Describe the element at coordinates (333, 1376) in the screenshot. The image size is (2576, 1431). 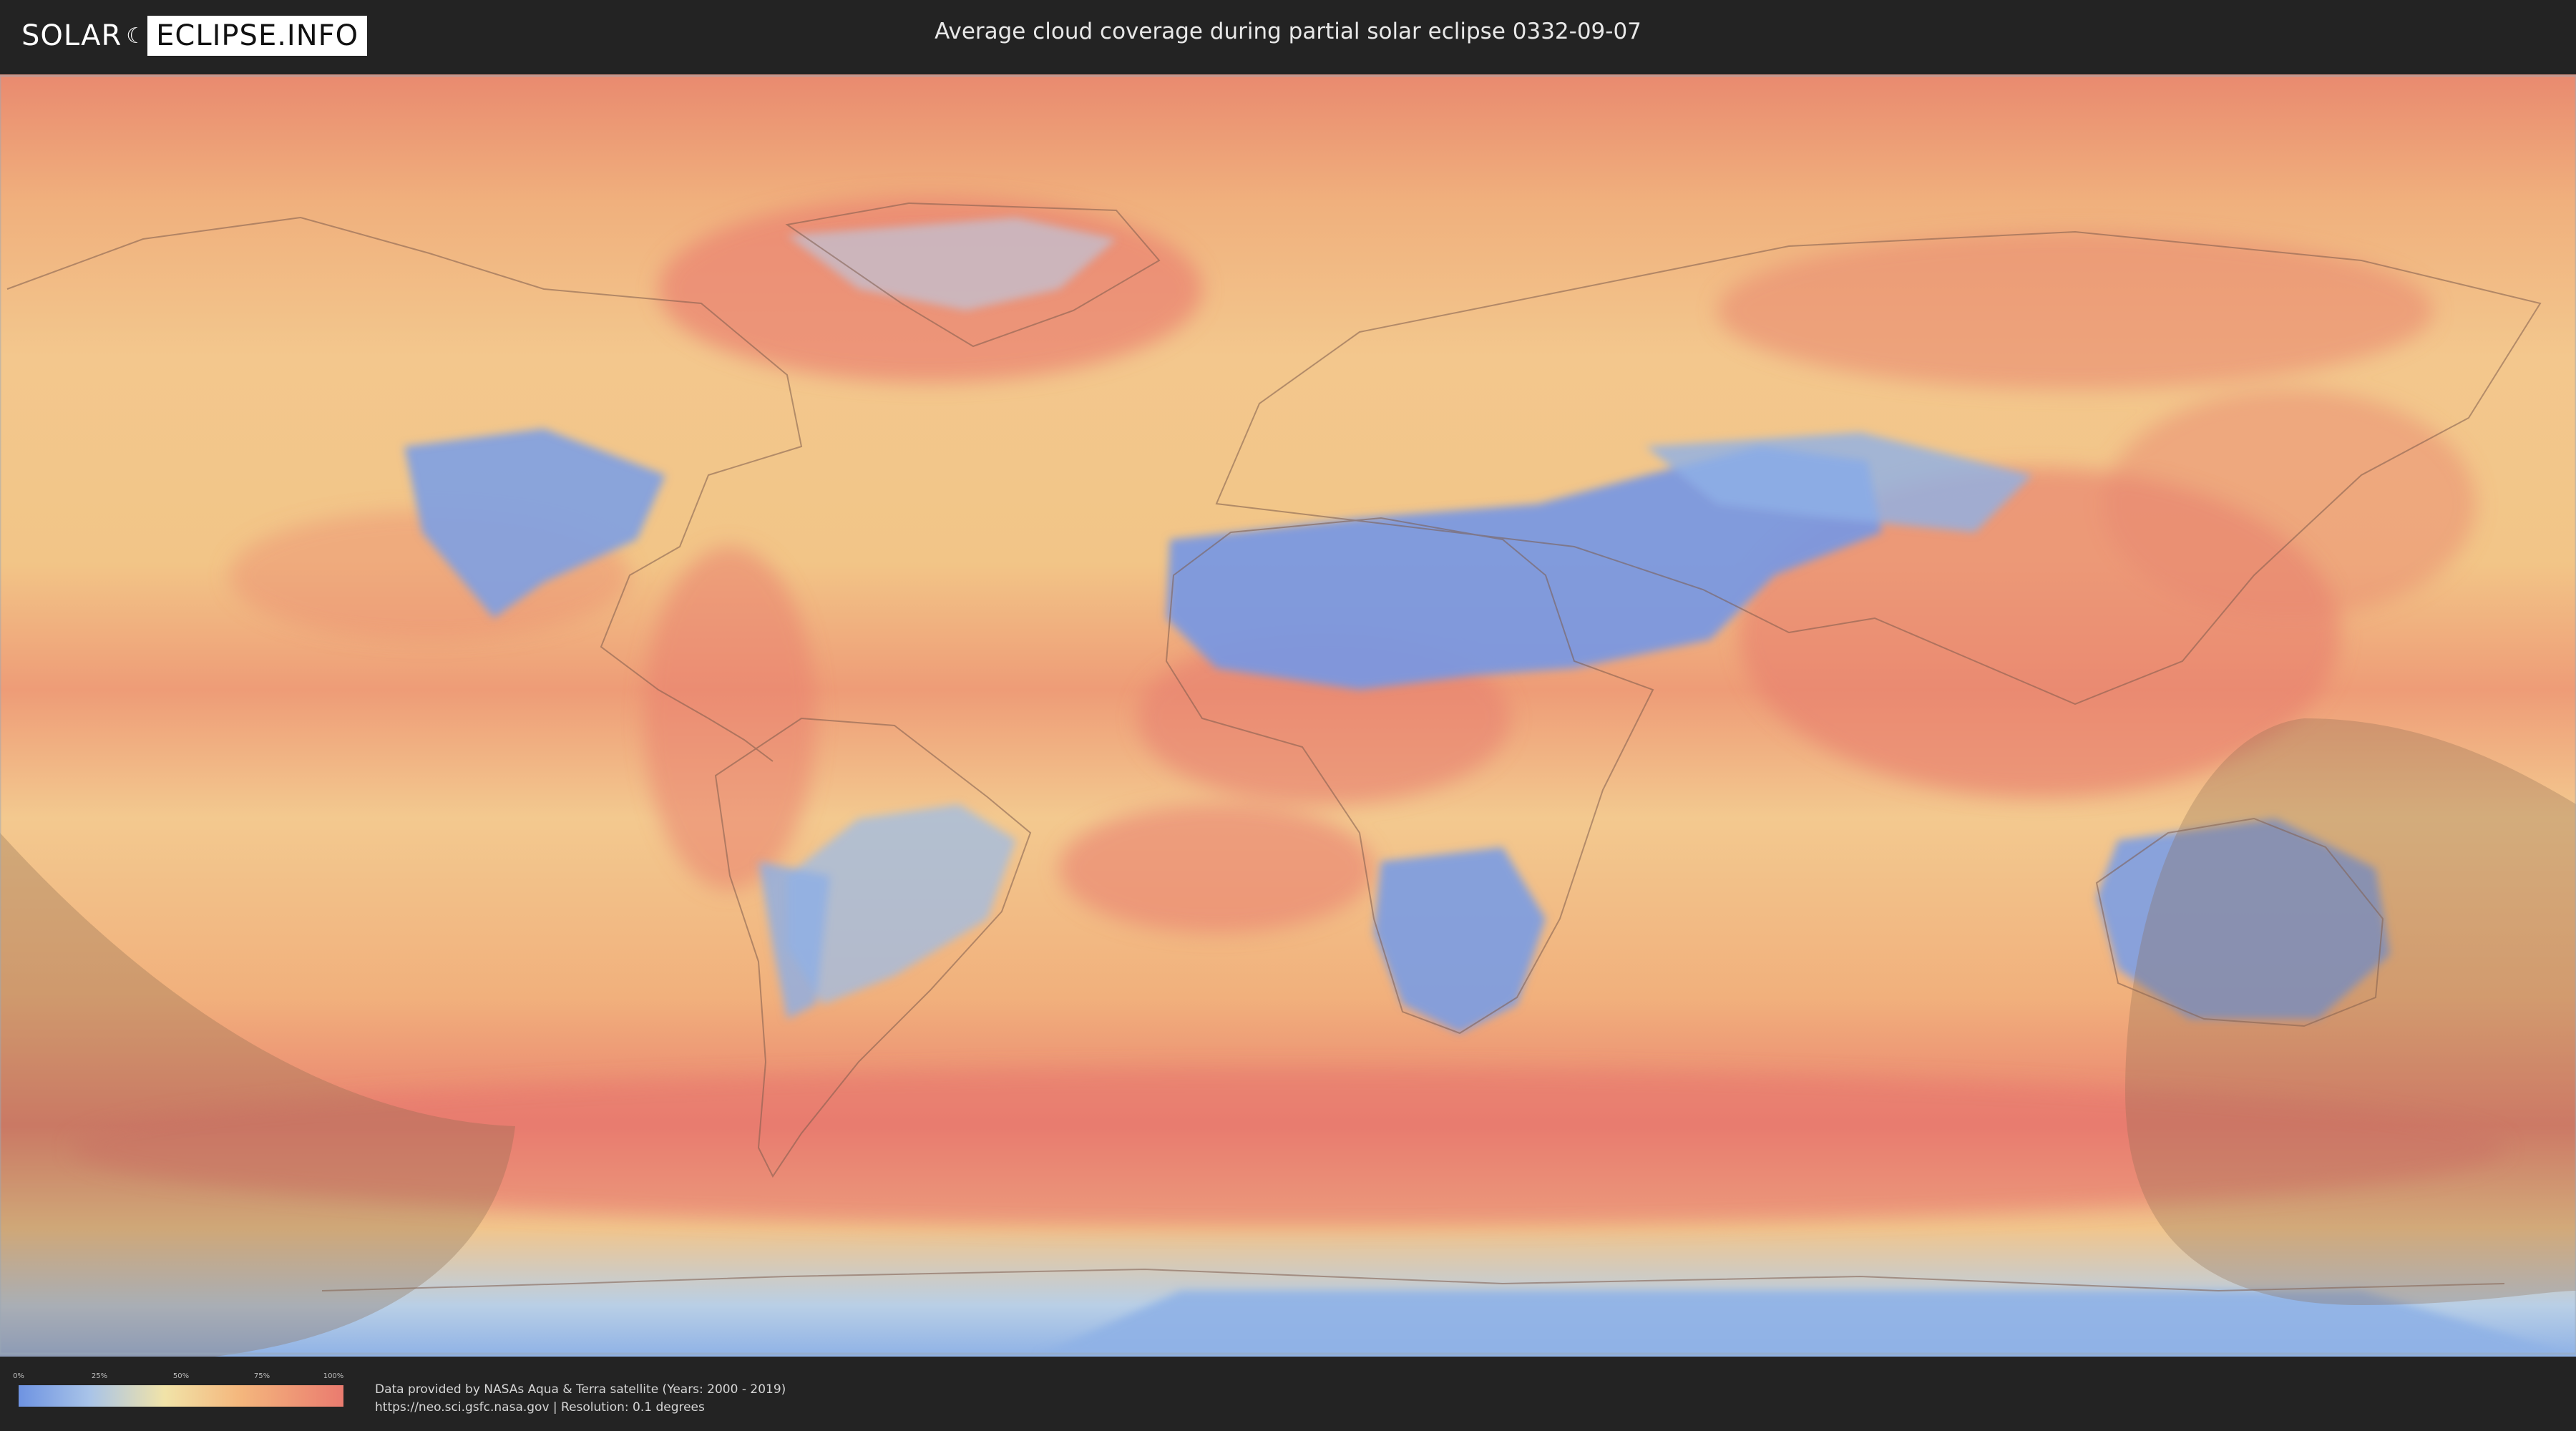
I see `legend-tick-100: 100%` at that location.